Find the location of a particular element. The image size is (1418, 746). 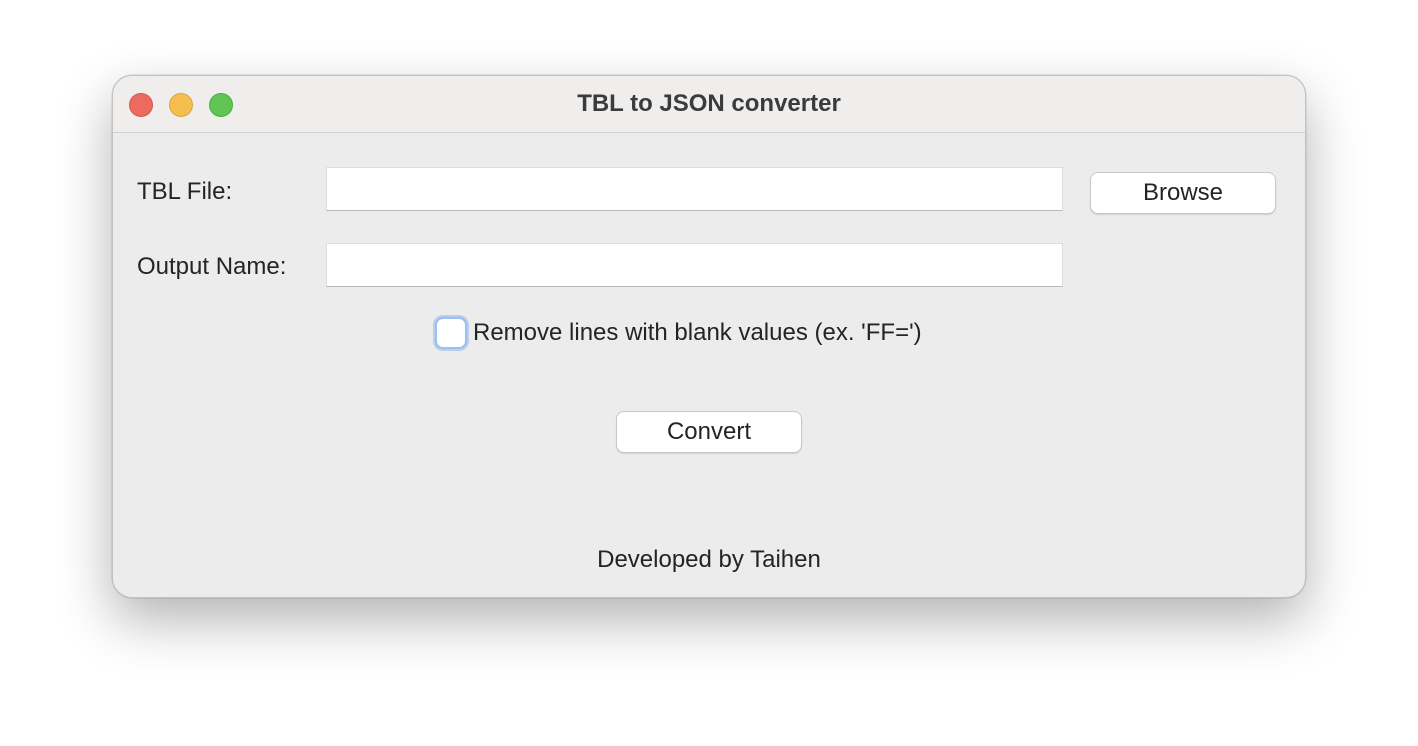

window-title: TBL to JSON converter is located at coordinates (709, 103).